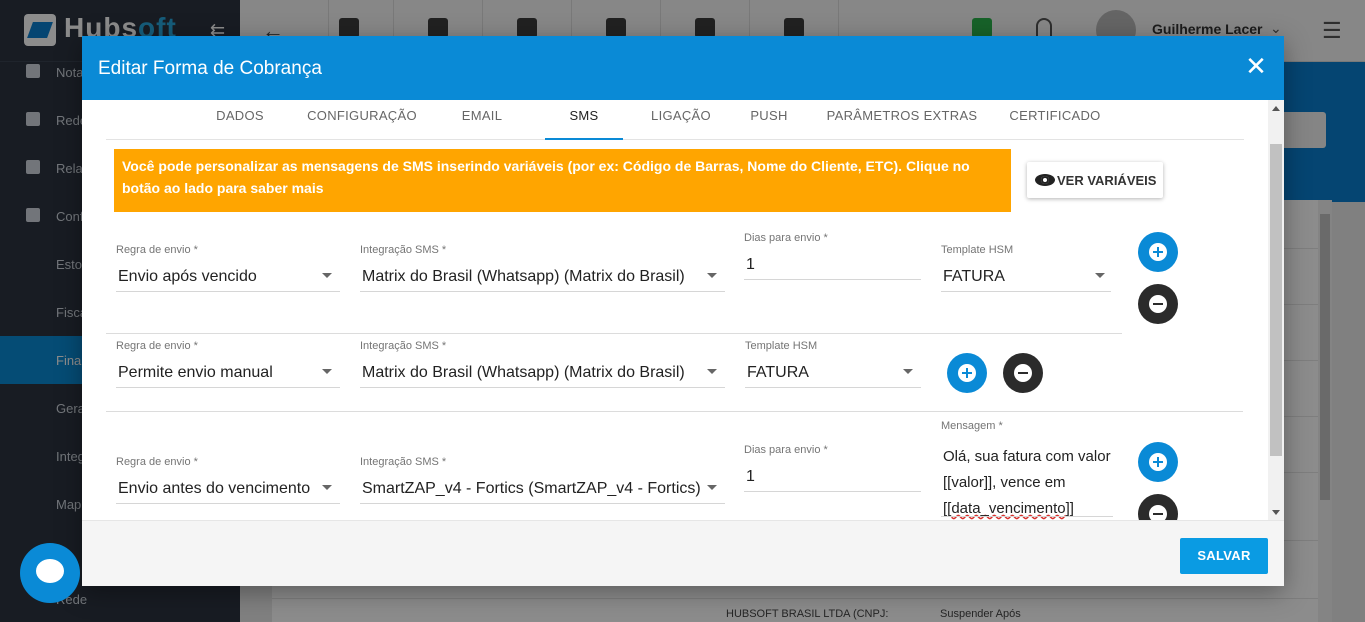  What do you see at coordinates (681, 120) in the screenshot?
I see `tab-ligacao: LIGAÇÃO` at bounding box center [681, 120].